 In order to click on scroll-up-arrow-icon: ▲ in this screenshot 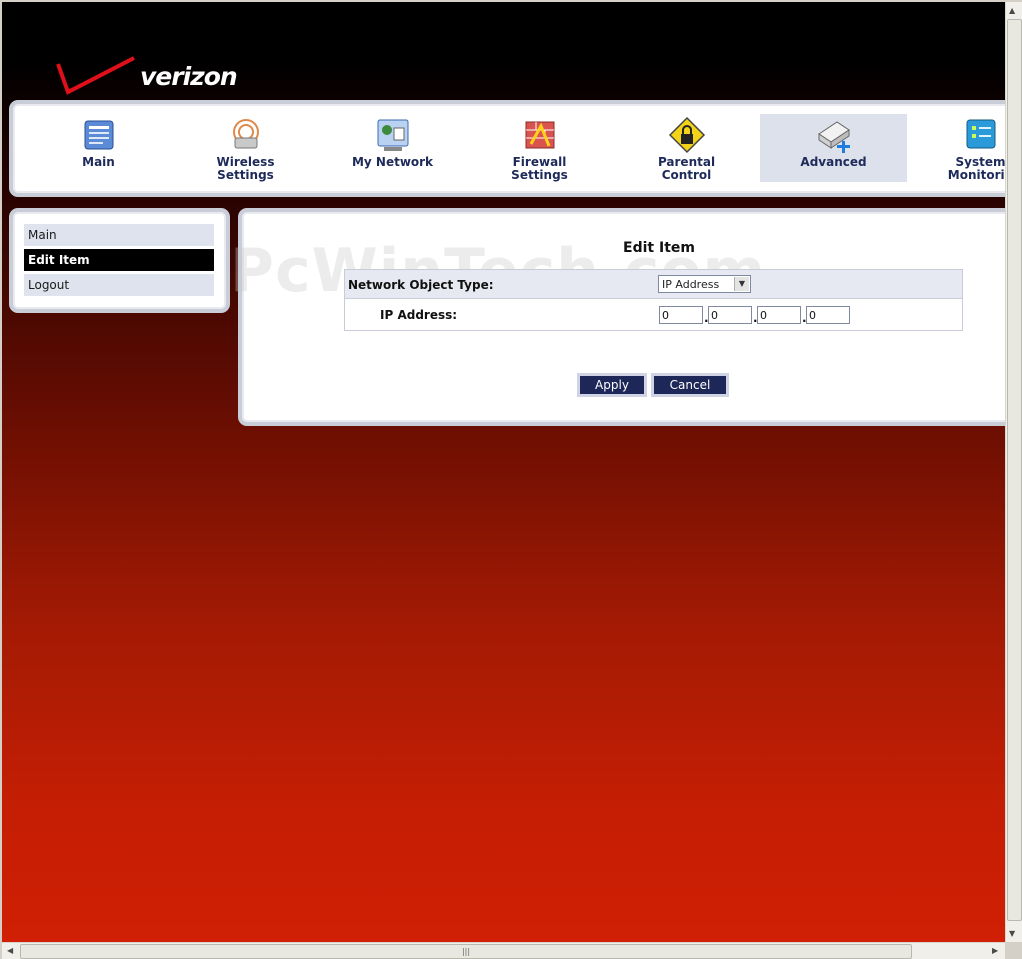, I will do `click(1012, 10)`.